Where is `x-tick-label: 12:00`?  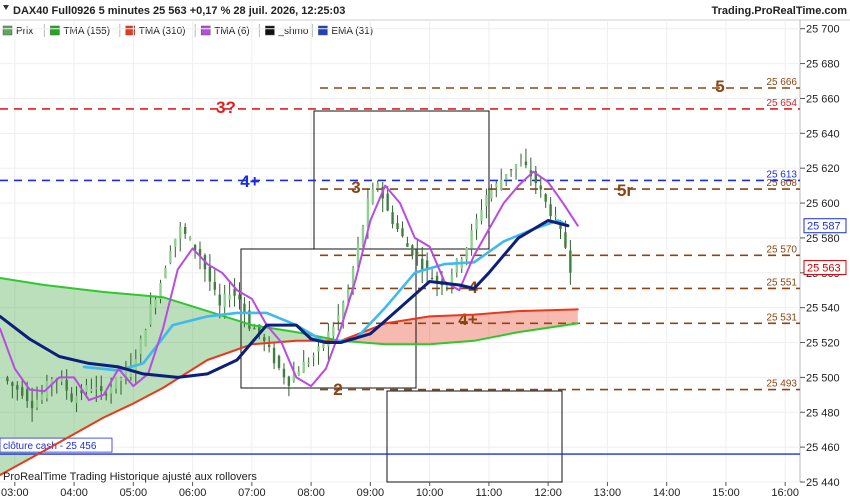 x-tick-label: 12:00 is located at coordinates (548, 493).